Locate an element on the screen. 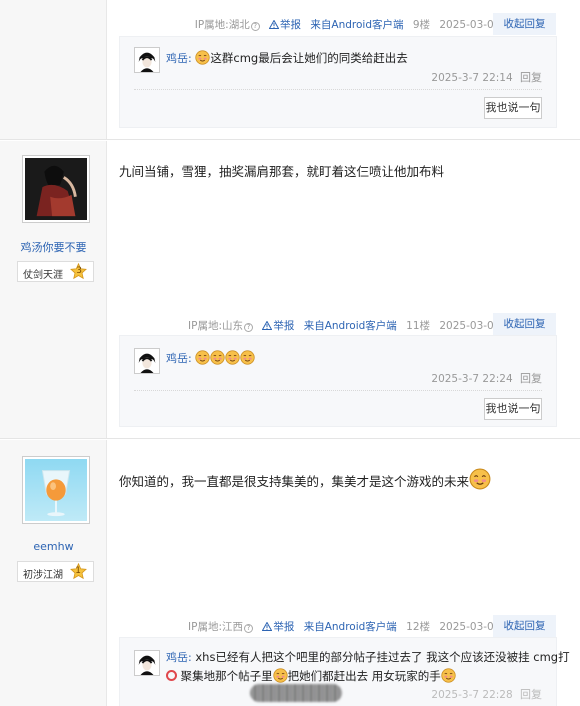 This screenshot has height=706, width=580. reply-time: 2025-3-7 22:14 is located at coordinates (472, 78).